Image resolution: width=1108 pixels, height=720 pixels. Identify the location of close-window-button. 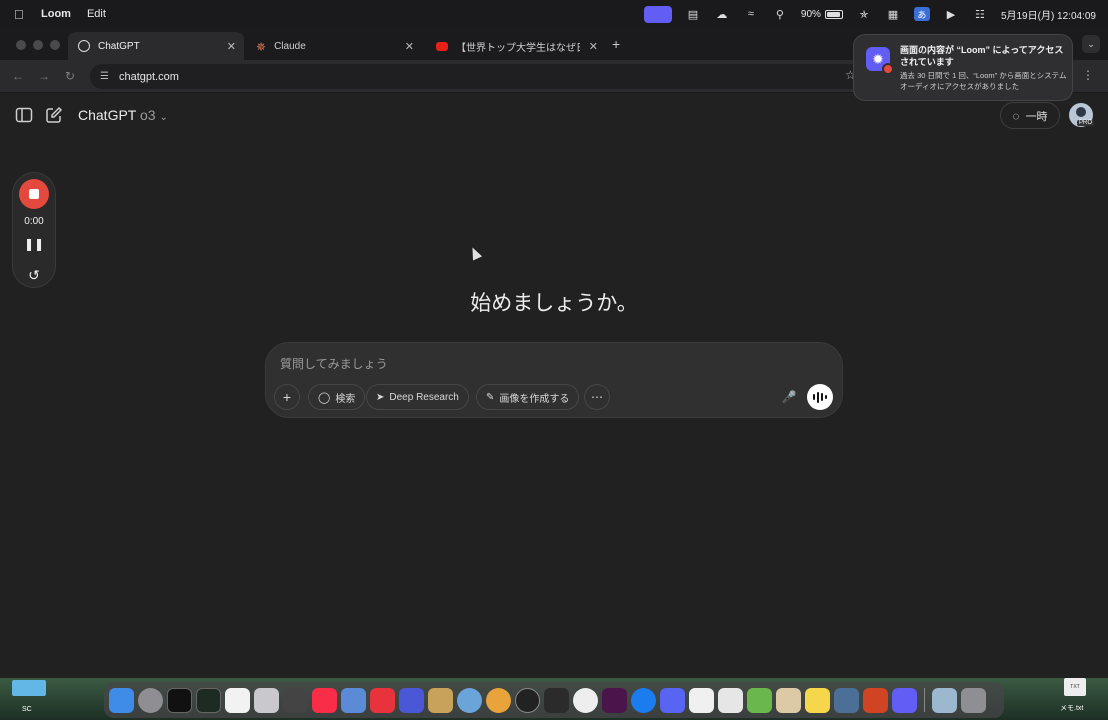
(21, 45).